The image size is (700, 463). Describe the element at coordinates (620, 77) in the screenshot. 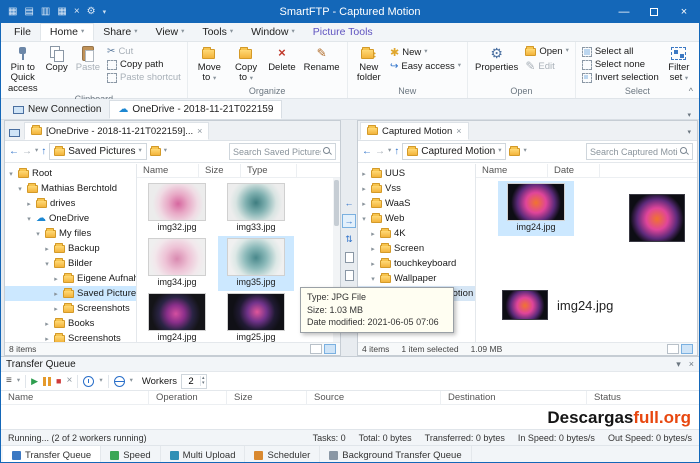

I see `invert-selection-button: Invert selection` at that location.